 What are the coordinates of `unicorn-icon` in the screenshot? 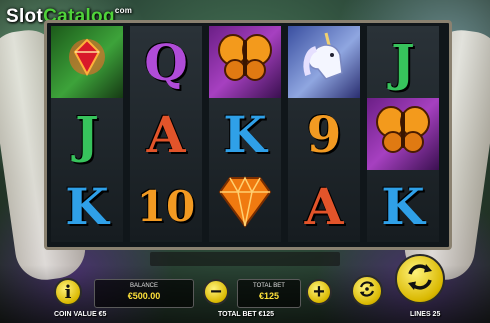 It's located at (324, 62).